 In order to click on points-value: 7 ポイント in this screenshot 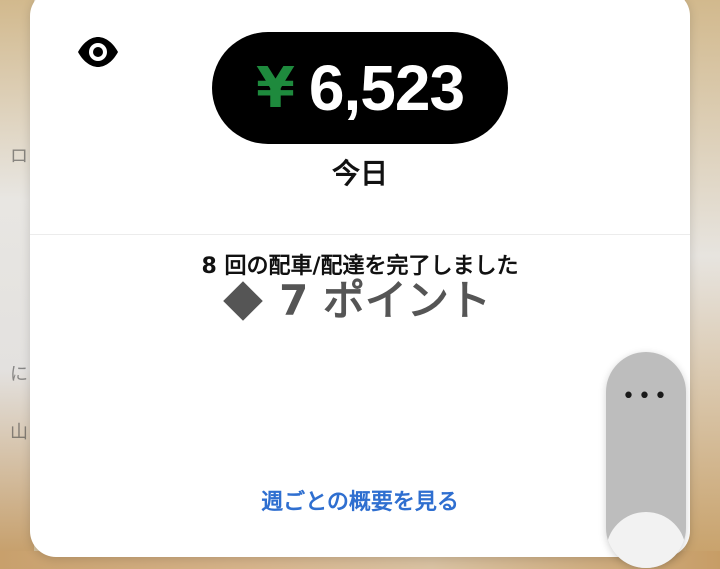, I will do `click(385, 300)`.